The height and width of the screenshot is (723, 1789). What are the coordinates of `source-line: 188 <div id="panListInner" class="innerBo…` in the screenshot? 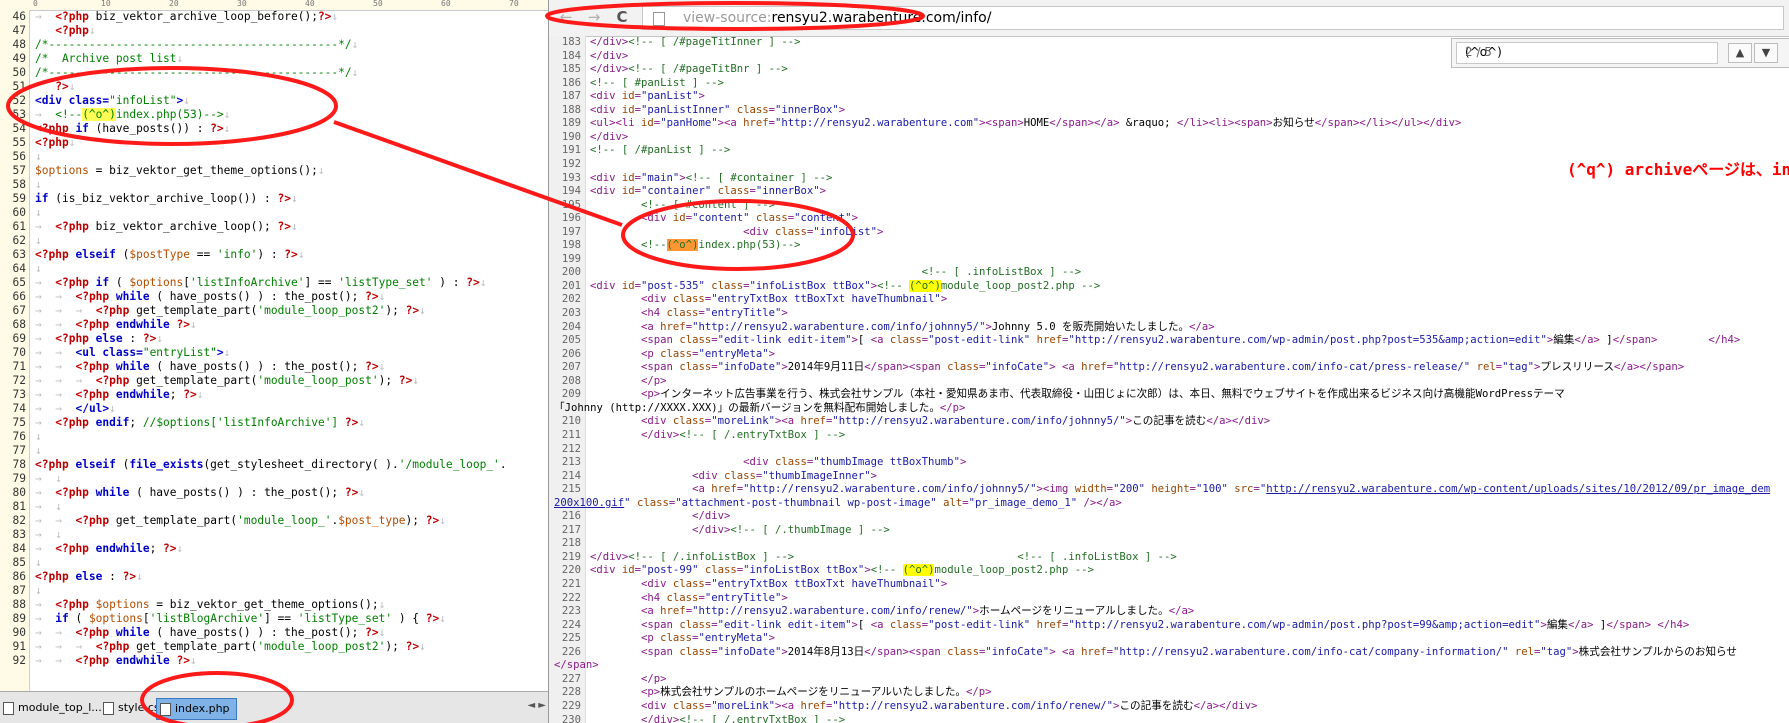 It's located at (1169, 111).